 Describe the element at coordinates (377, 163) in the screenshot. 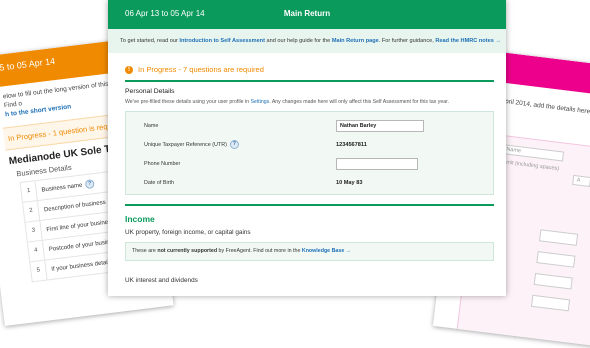

I see `phone-input` at that location.